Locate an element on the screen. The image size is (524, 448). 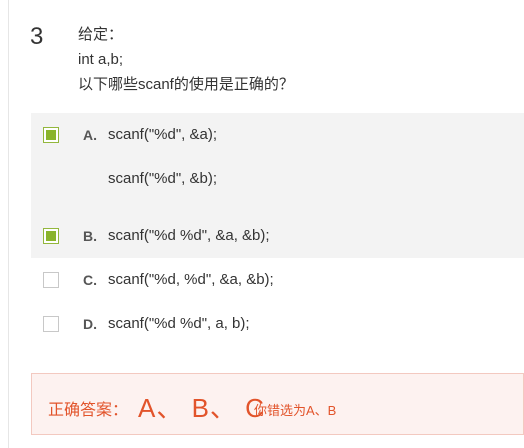
card-border is located at coordinates (8, 224).